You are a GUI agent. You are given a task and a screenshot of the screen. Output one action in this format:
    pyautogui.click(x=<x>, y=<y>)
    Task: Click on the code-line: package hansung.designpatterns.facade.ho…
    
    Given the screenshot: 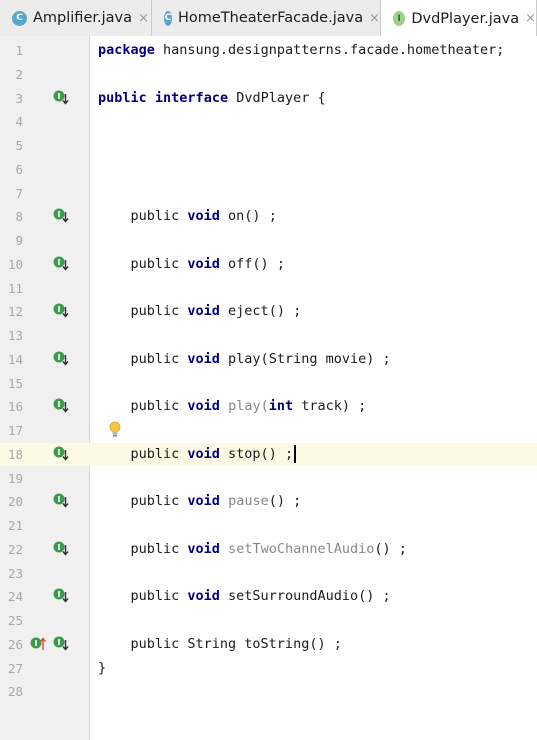 What is the action you would take?
    pyautogui.click(x=301, y=50)
    